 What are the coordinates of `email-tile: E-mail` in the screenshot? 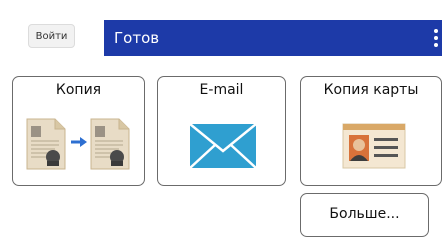 It's located at (221, 131).